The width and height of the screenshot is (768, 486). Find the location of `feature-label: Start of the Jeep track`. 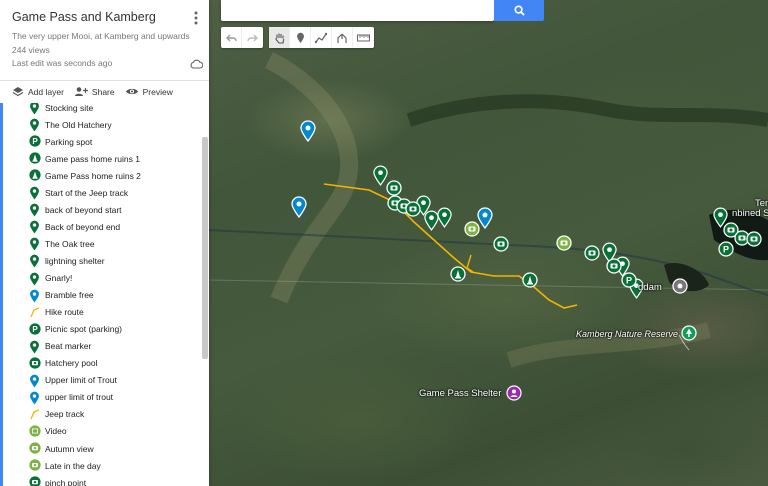

feature-label: Start of the Jeep track is located at coordinates (87, 192).